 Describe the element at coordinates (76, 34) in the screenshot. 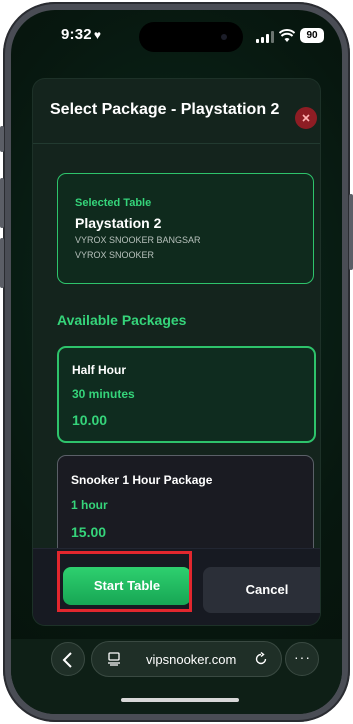

I see `status-time-text: 9:32` at that location.